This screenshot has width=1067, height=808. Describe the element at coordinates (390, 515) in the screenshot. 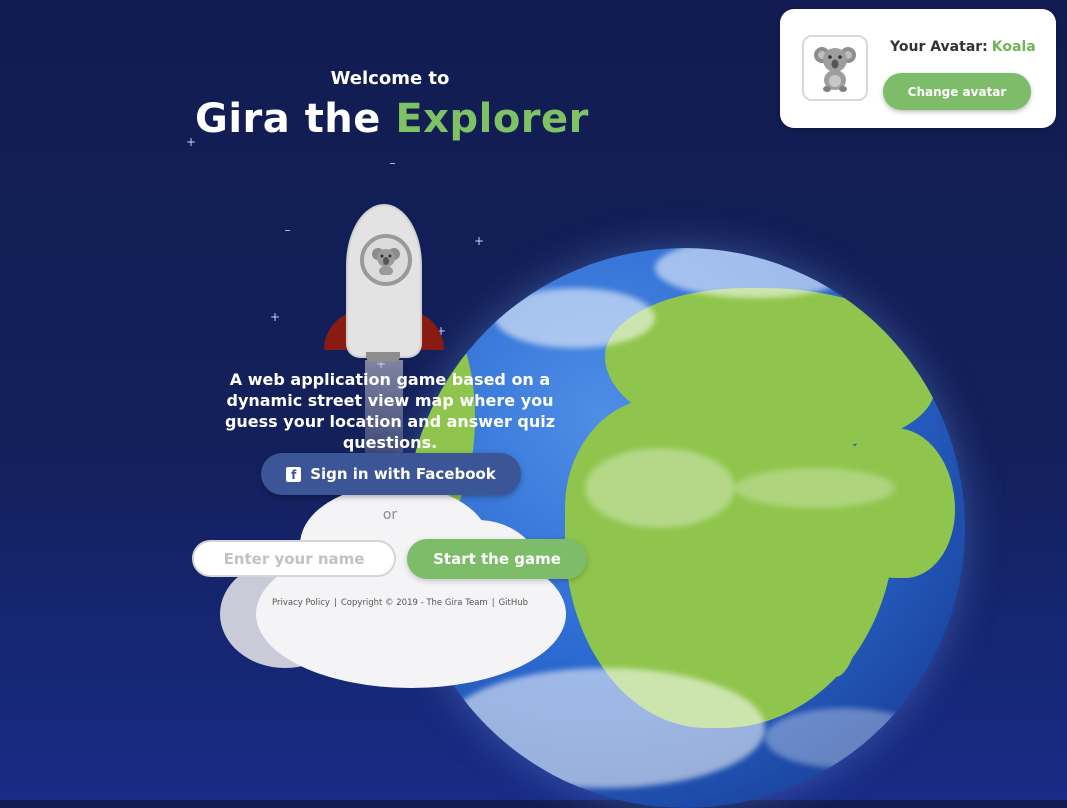

I see `or-separator: or` at that location.